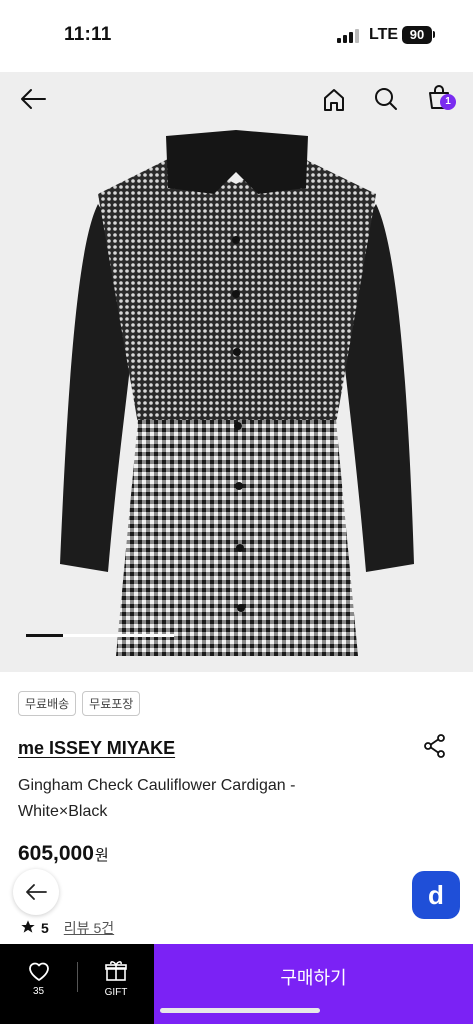 This screenshot has width=473, height=1024. I want to click on cart-icon: 1, so click(440, 97).